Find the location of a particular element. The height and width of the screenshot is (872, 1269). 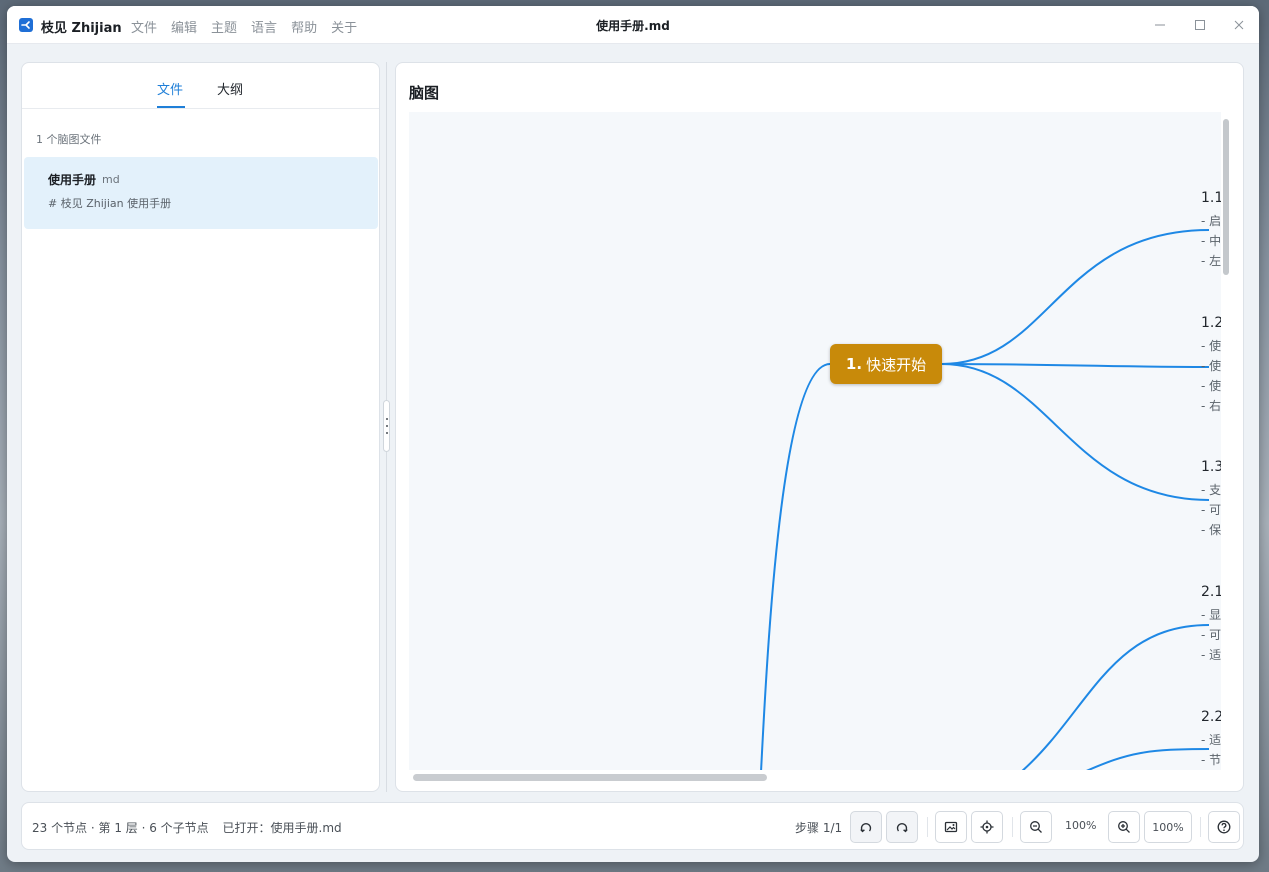

branch-line: - 中 is located at coordinates (1211, 241).